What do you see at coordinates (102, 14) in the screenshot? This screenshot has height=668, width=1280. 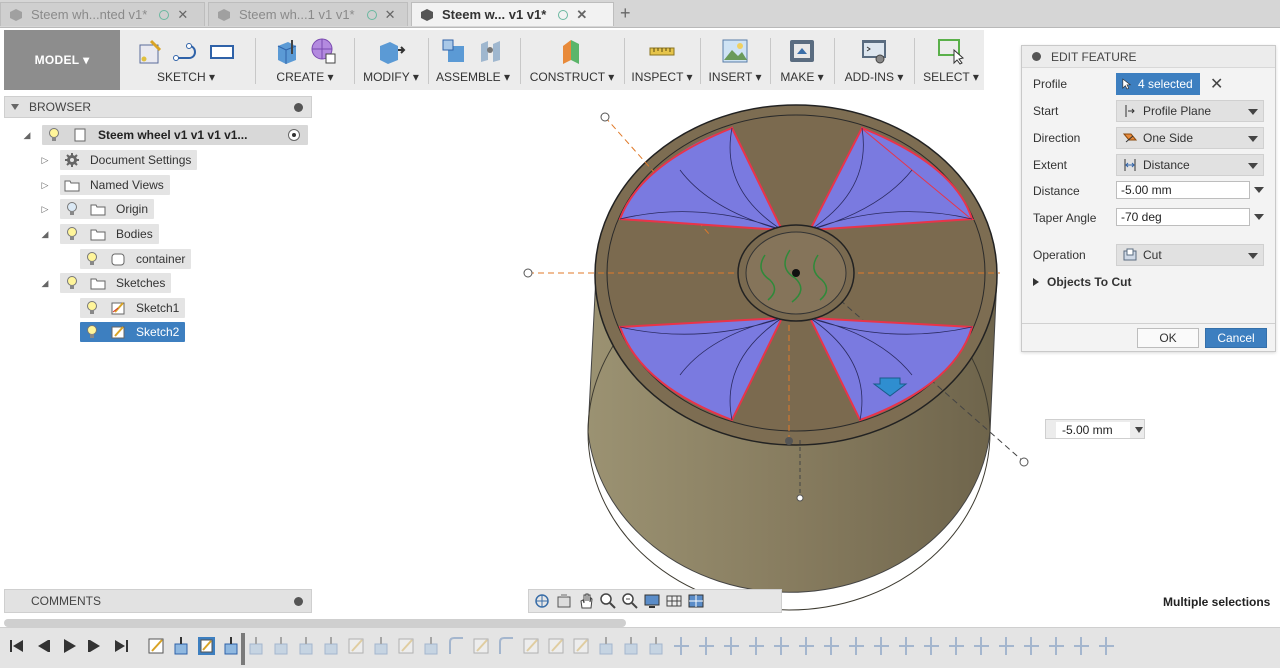 I see `document-tab-1: Steem wh...nted v1* ✕` at bounding box center [102, 14].